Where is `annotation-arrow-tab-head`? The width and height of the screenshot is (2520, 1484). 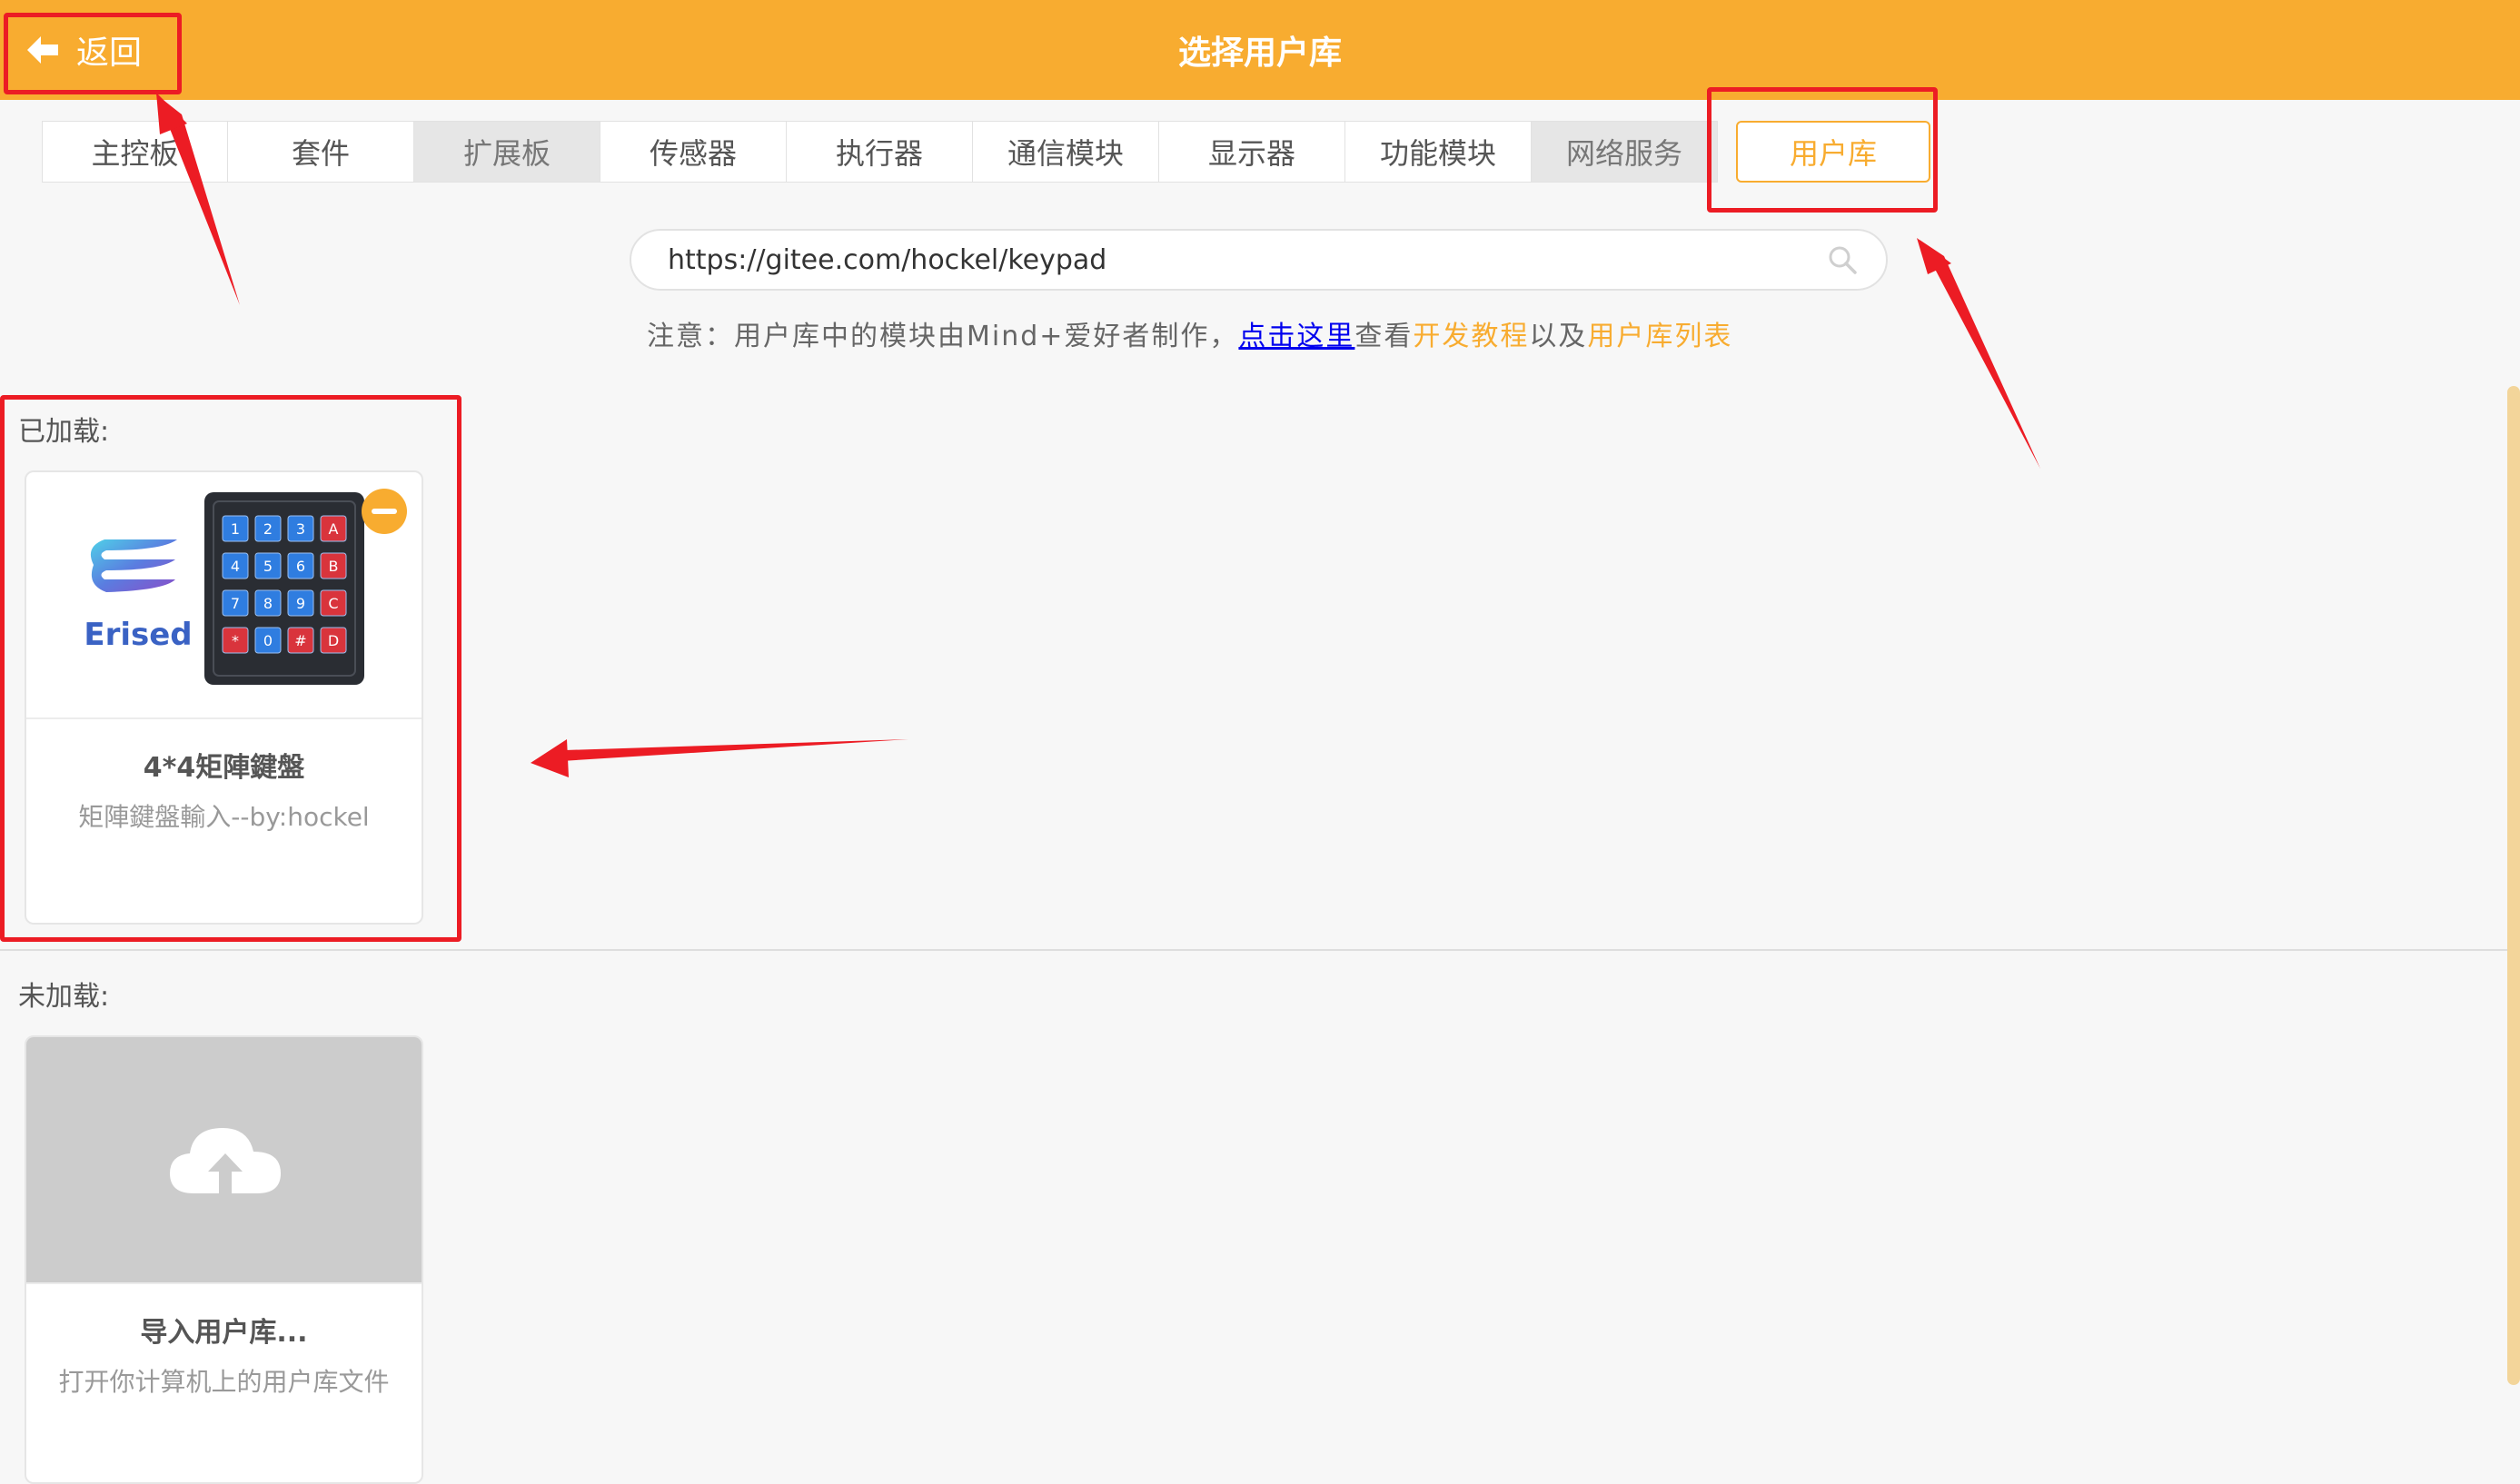 annotation-arrow-tab-head is located at coordinates (1934, 256).